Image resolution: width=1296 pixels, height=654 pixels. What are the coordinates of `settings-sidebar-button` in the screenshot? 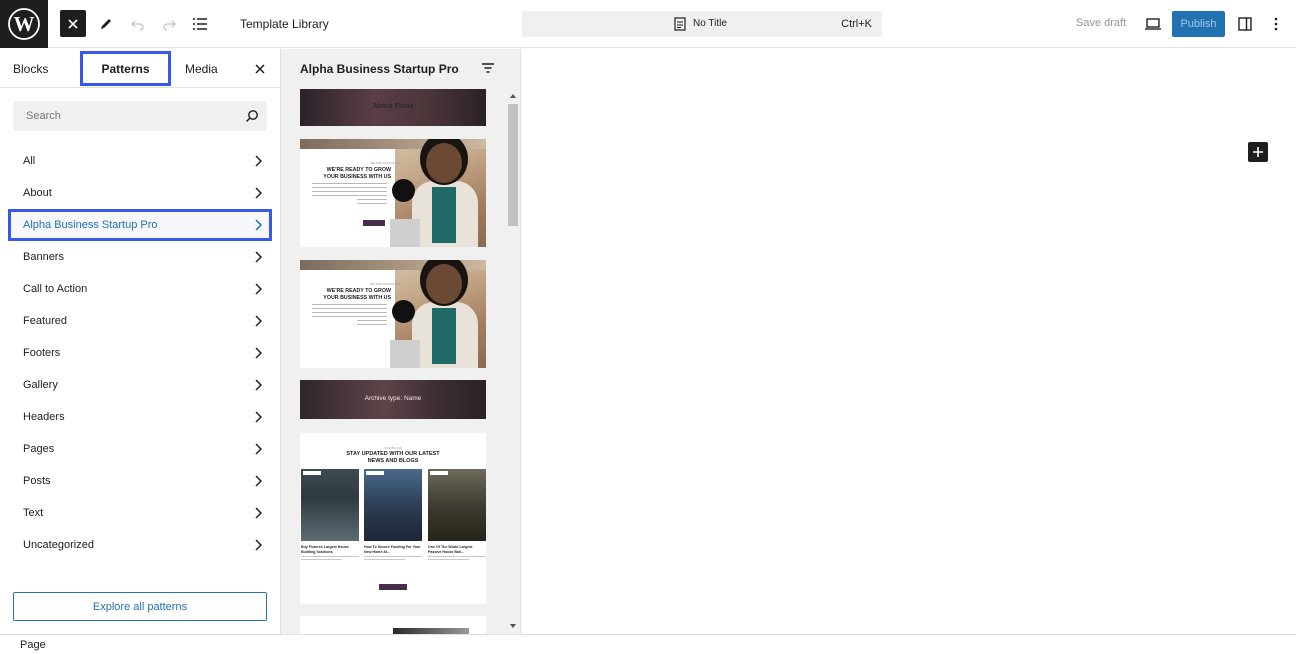 It's located at (1245, 24).